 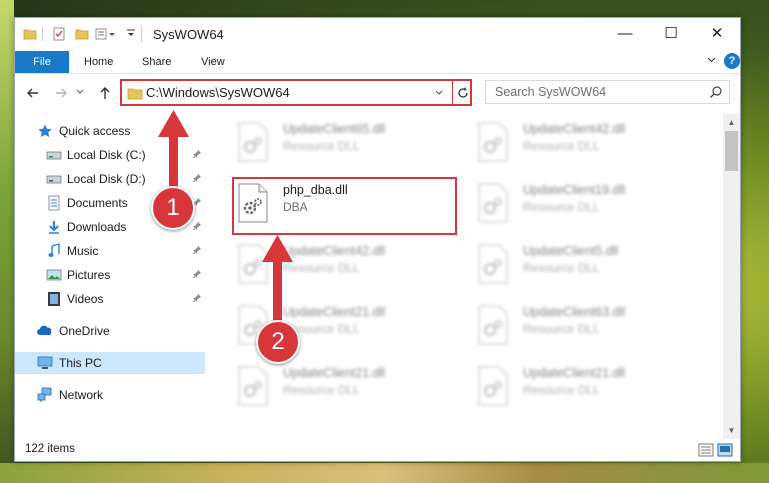 What do you see at coordinates (278, 342) in the screenshot?
I see `callout-2: 2` at bounding box center [278, 342].